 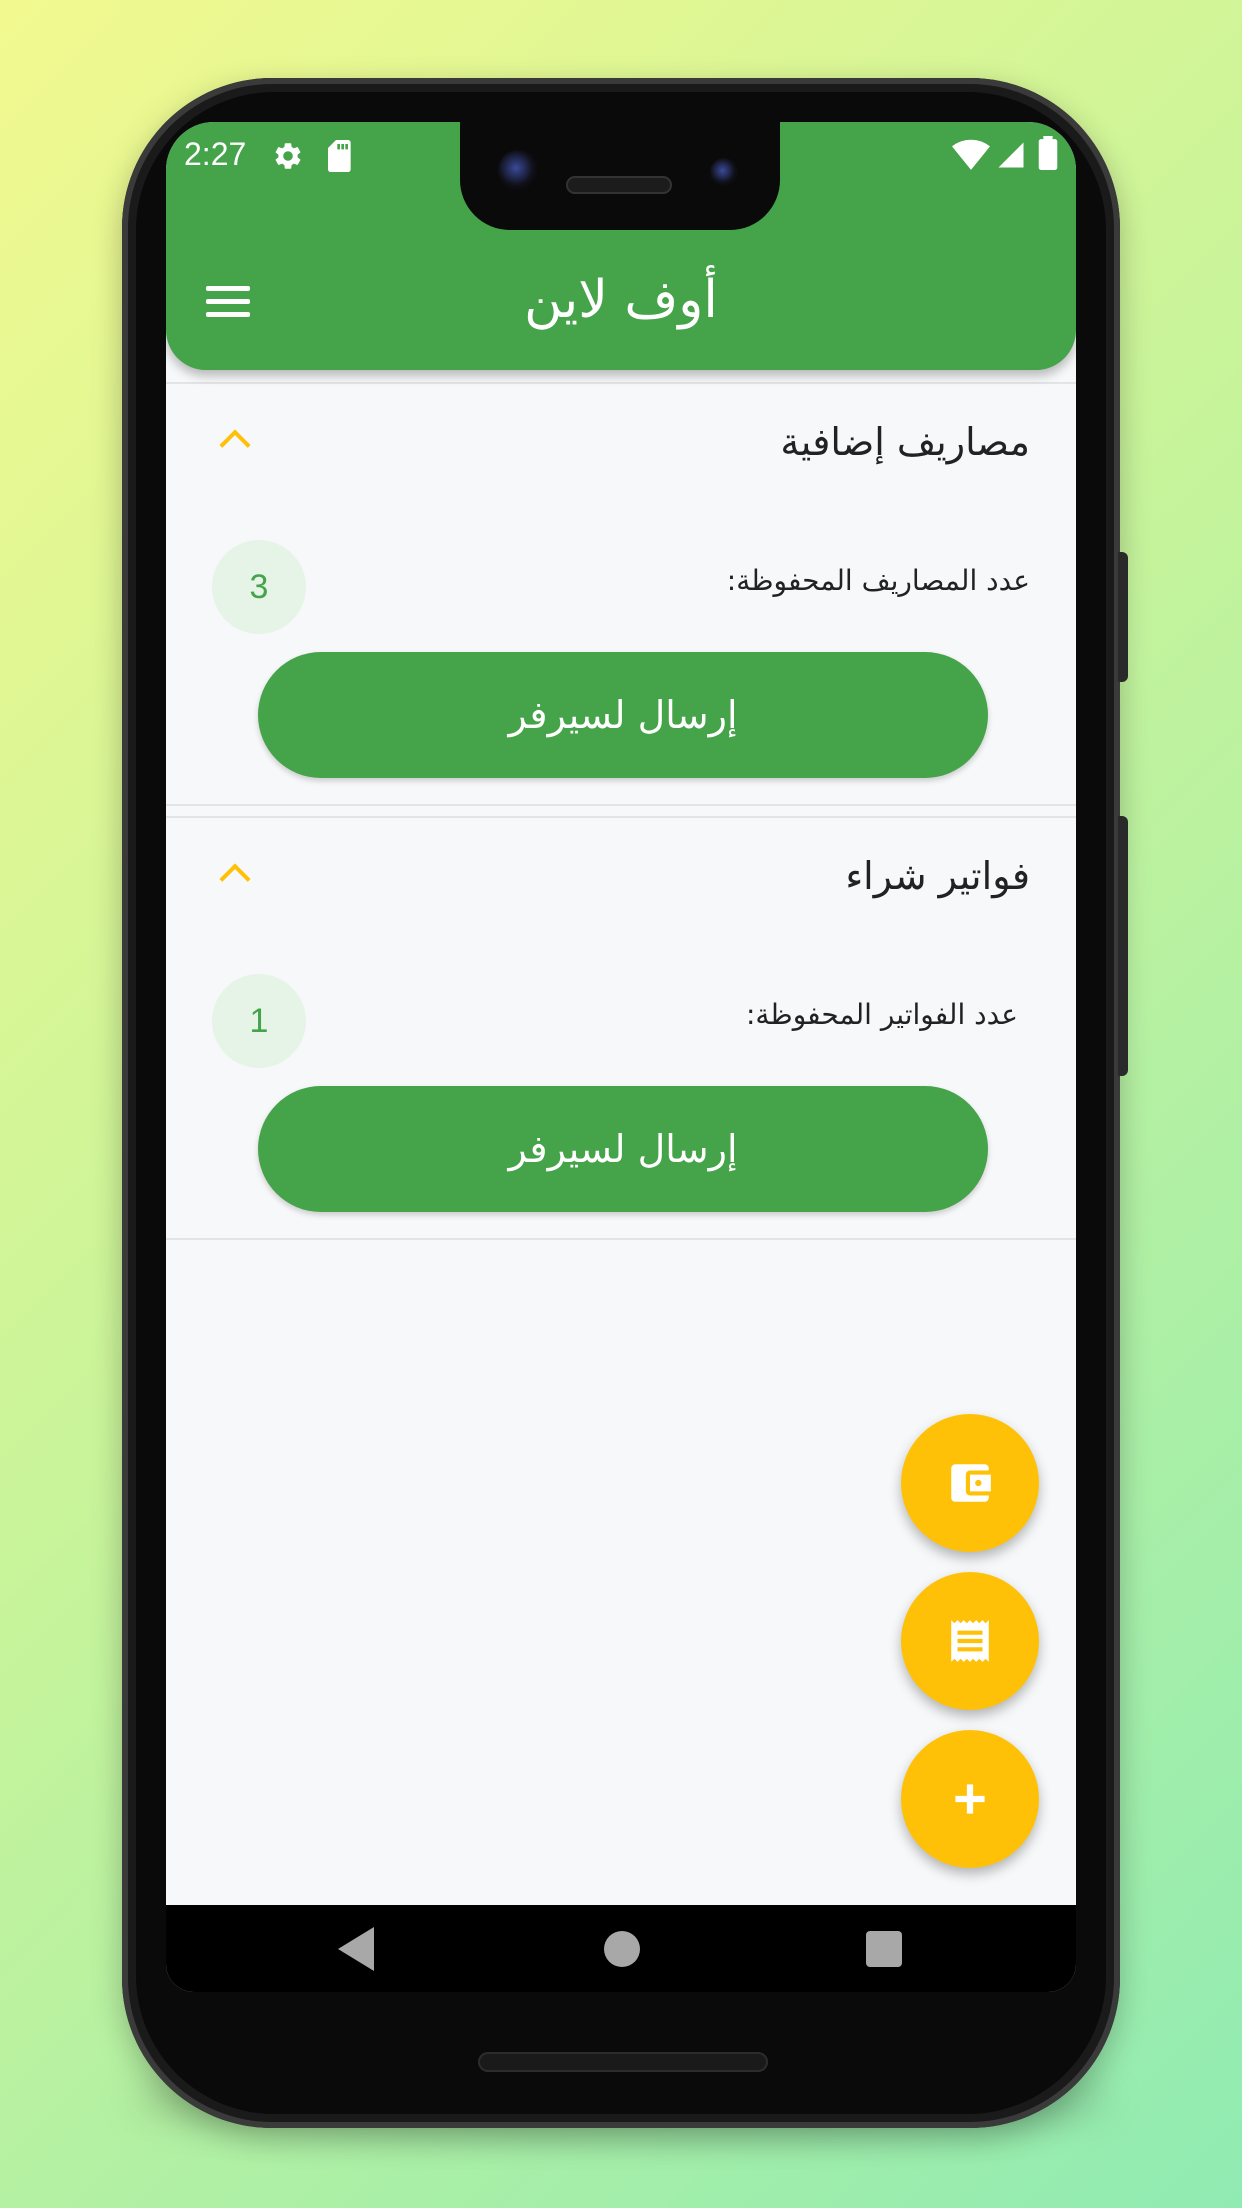 What do you see at coordinates (358, 1951) in the screenshot?
I see `back-icon` at bounding box center [358, 1951].